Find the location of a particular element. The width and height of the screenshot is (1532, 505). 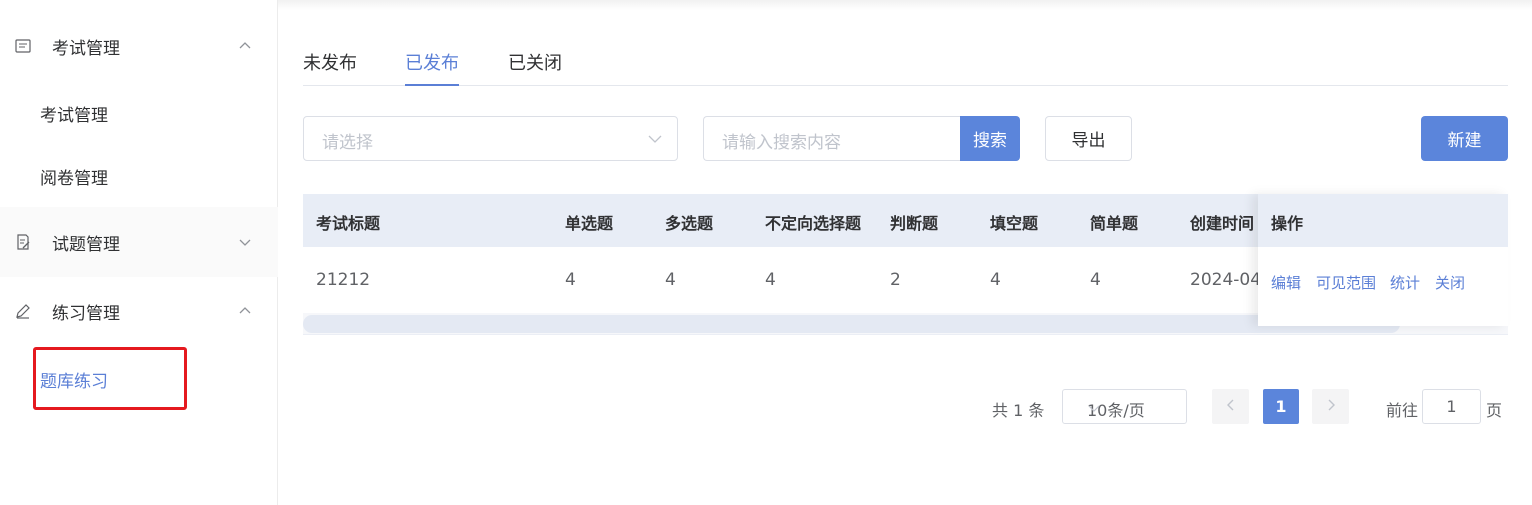

search-input: 请输入搜索内容 is located at coordinates (832, 138).